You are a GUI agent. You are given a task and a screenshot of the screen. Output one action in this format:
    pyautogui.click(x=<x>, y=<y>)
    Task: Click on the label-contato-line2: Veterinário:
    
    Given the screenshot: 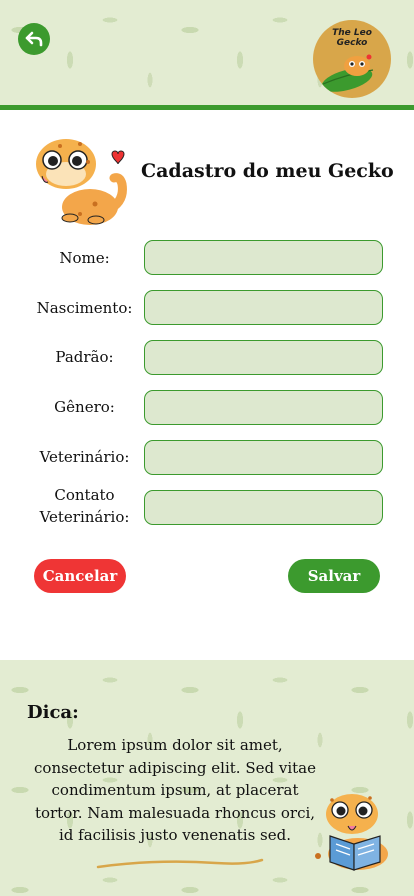 What is the action you would take?
    pyautogui.click(x=84, y=517)
    